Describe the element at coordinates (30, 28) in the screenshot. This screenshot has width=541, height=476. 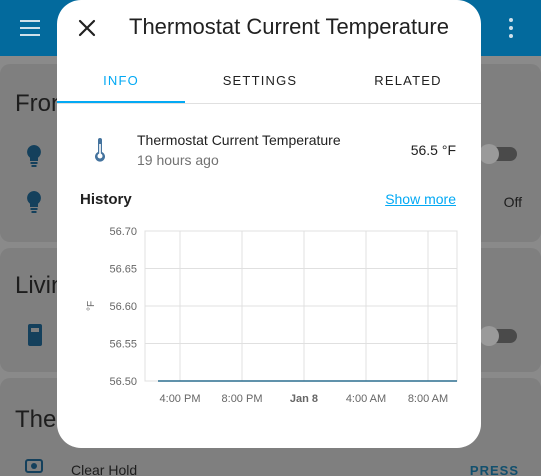
I see `menu-icon` at that location.